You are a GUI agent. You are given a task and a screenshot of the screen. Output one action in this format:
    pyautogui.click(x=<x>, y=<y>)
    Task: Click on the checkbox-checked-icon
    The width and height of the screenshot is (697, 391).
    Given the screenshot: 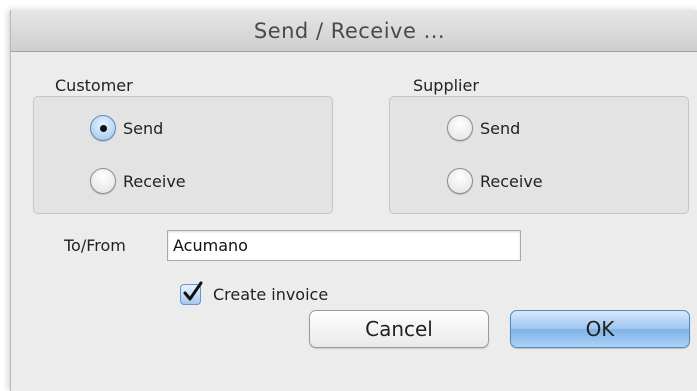 What is the action you would take?
    pyautogui.click(x=191, y=293)
    